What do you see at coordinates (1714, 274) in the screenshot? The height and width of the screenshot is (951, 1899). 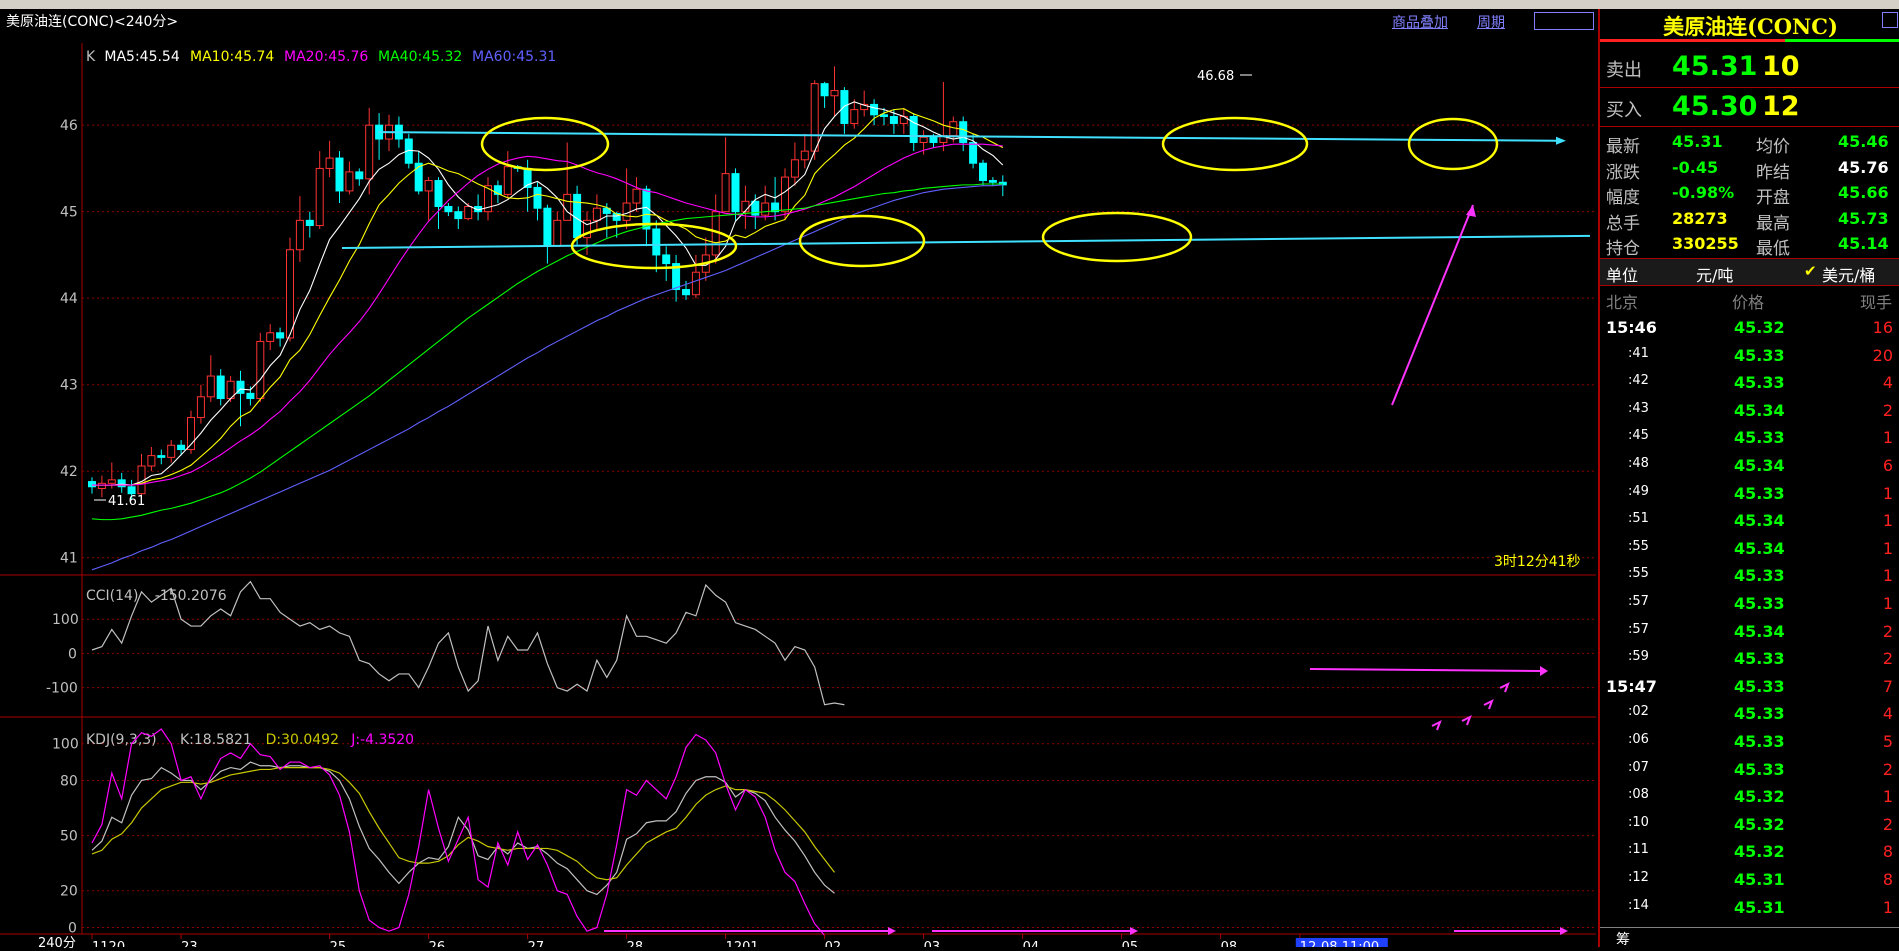 I see `unit-value: 元/吨` at bounding box center [1714, 274].